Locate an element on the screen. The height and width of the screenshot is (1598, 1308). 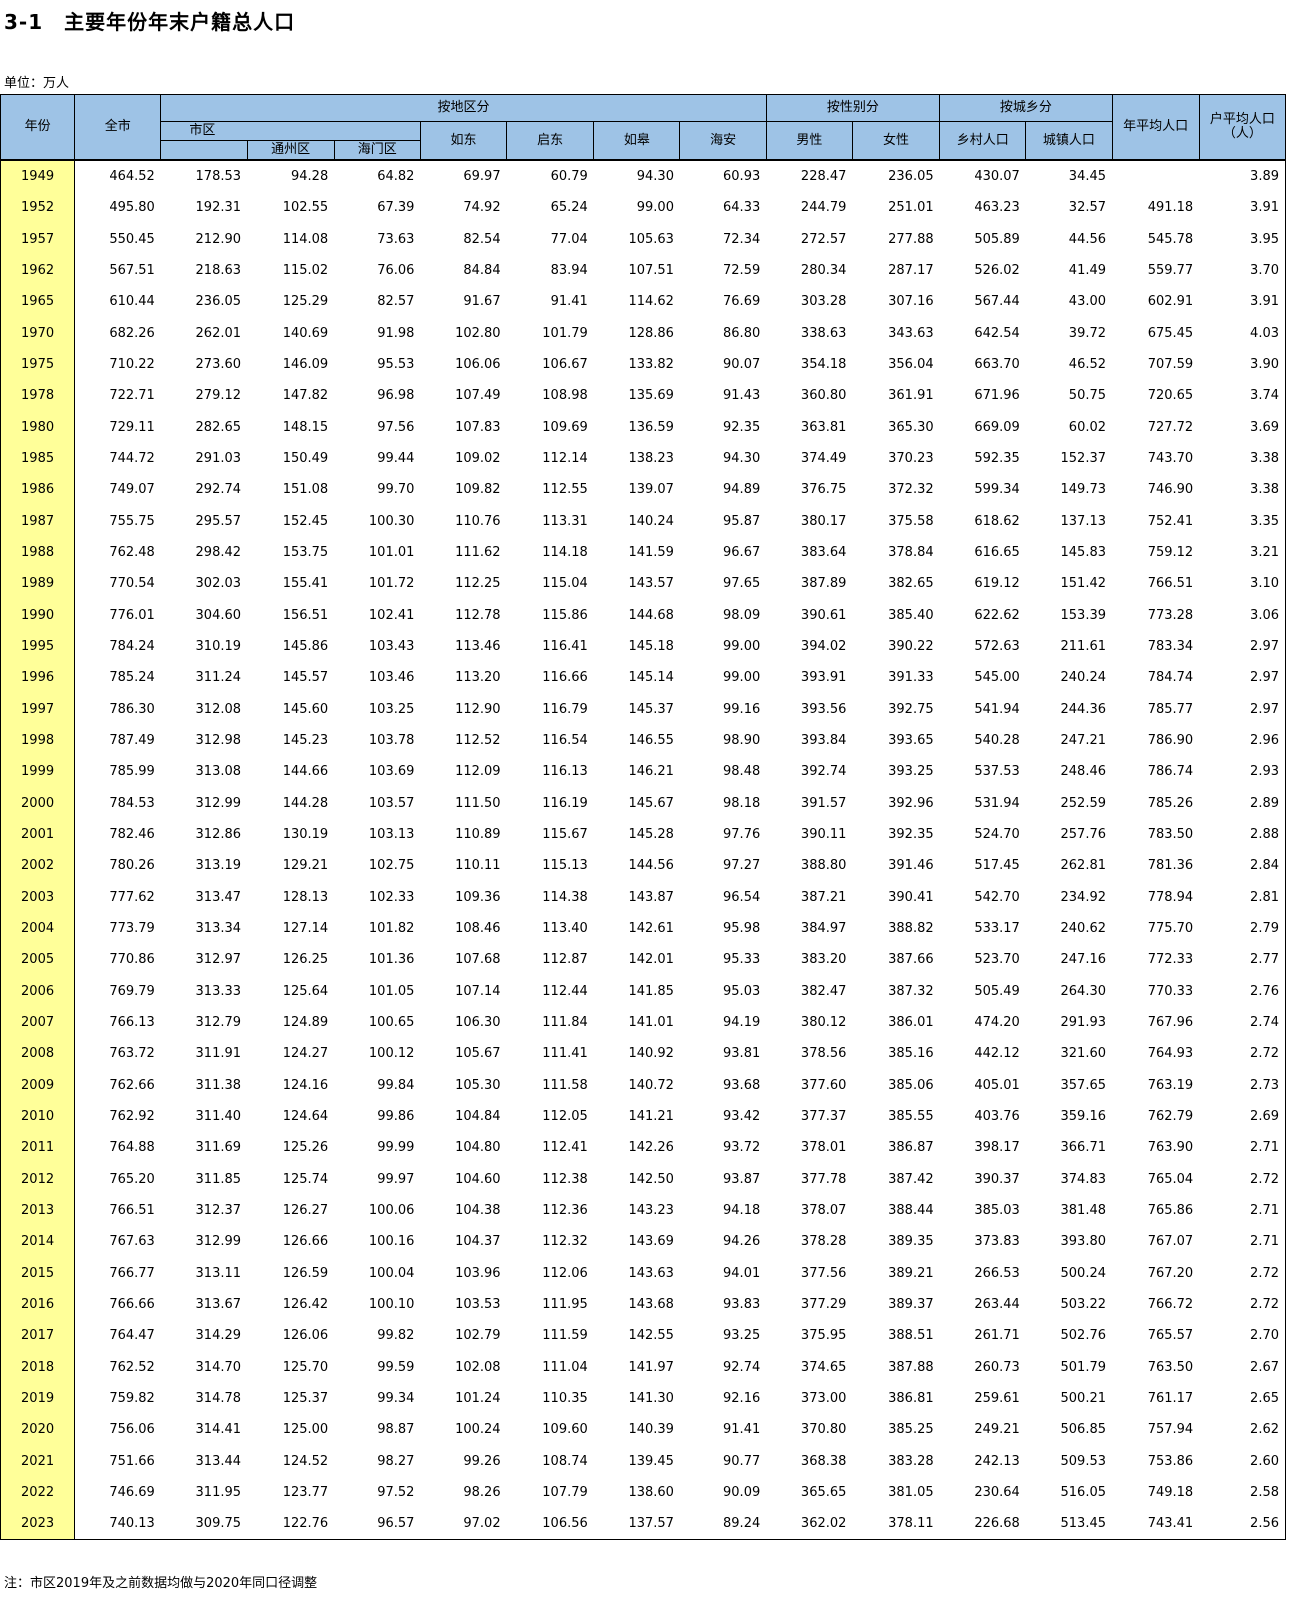
value-cell: 307.16 is located at coordinates (911, 302).